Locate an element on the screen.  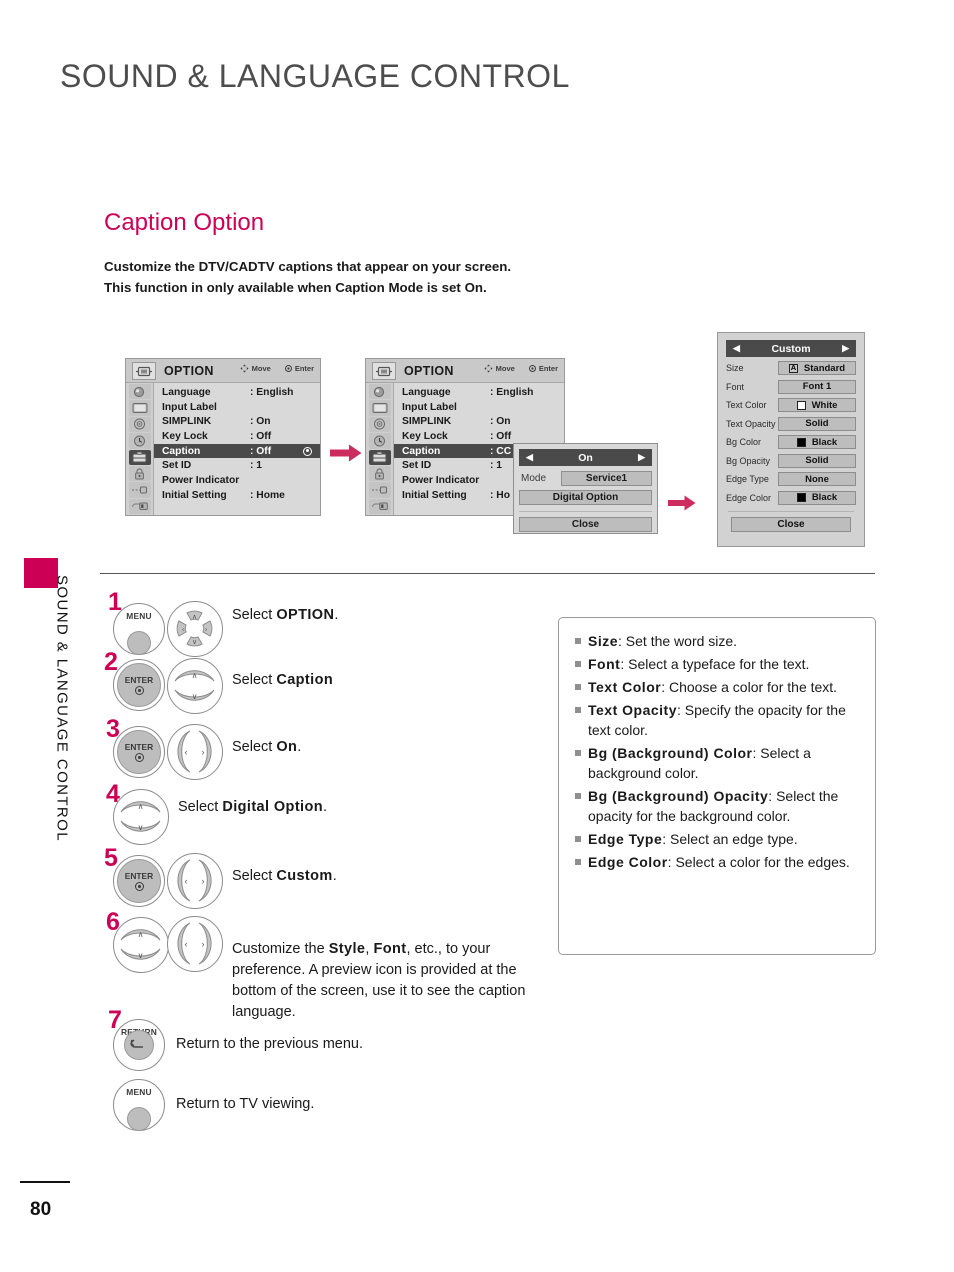
osd-row-value: : Home is located at coordinates (267, 495).